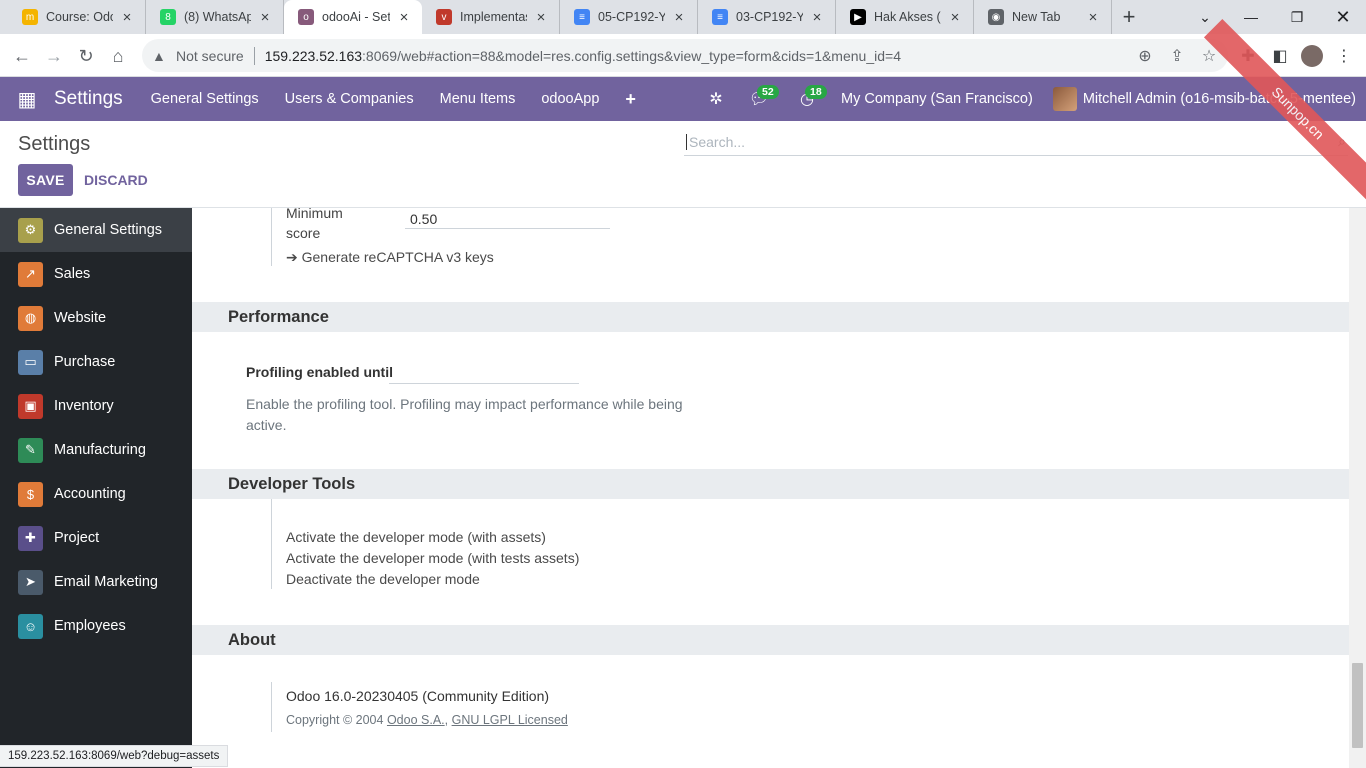 The image size is (1366, 768). What do you see at coordinates (72, 274) in the screenshot?
I see `sidebar-item-label: Sales` at bounding box center [72, 274].